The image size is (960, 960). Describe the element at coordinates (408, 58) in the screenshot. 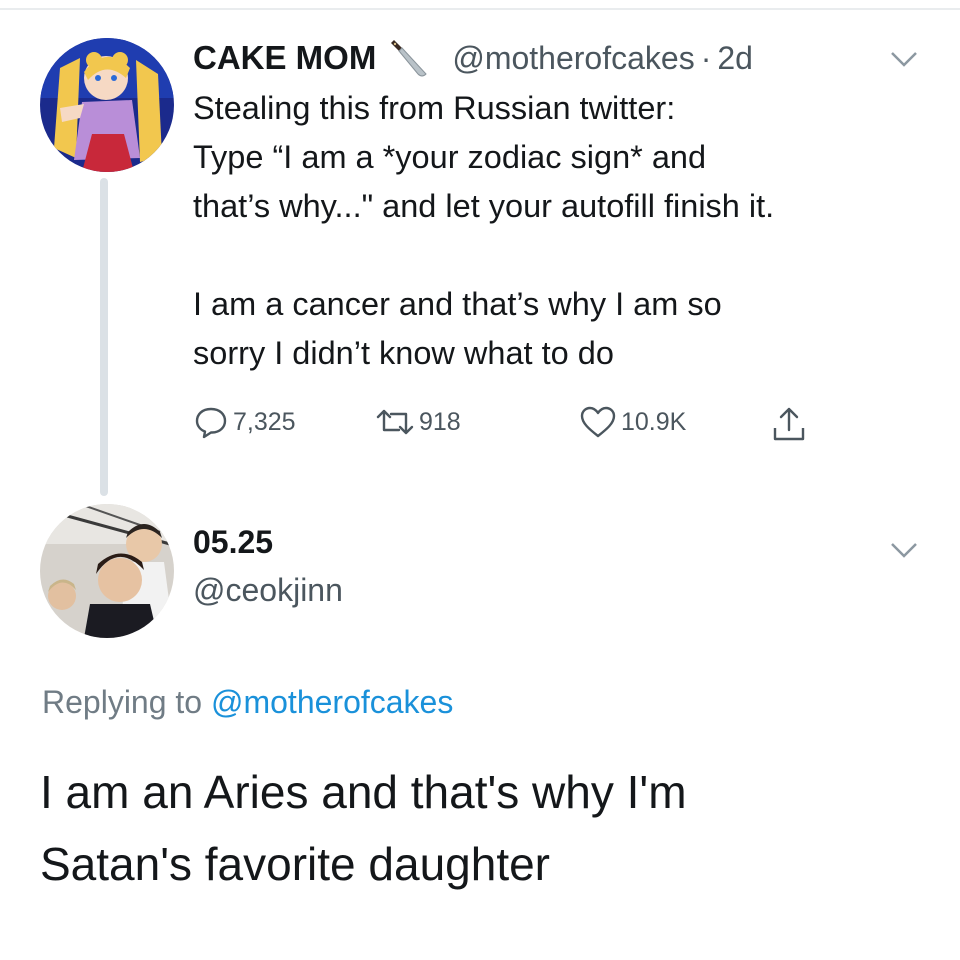

I see `knife-icon` at that location.